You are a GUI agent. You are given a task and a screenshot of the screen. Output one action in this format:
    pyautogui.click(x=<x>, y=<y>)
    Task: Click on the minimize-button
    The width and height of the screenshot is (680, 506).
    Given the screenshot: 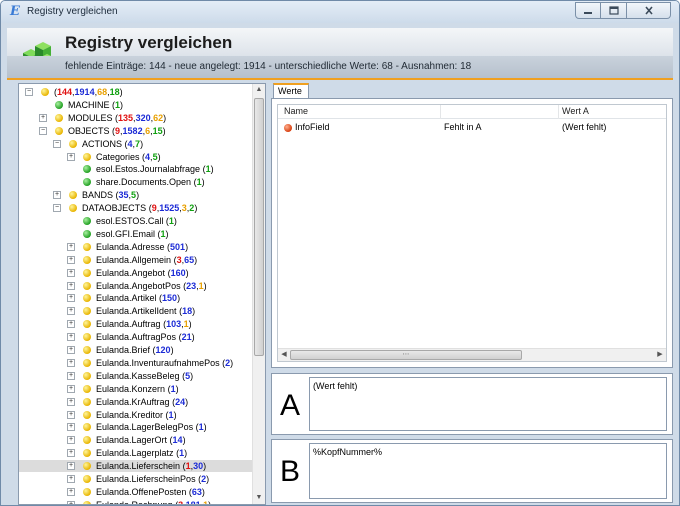 What is the action you would take?
    pyautogui.click(x=588, y=10)
    